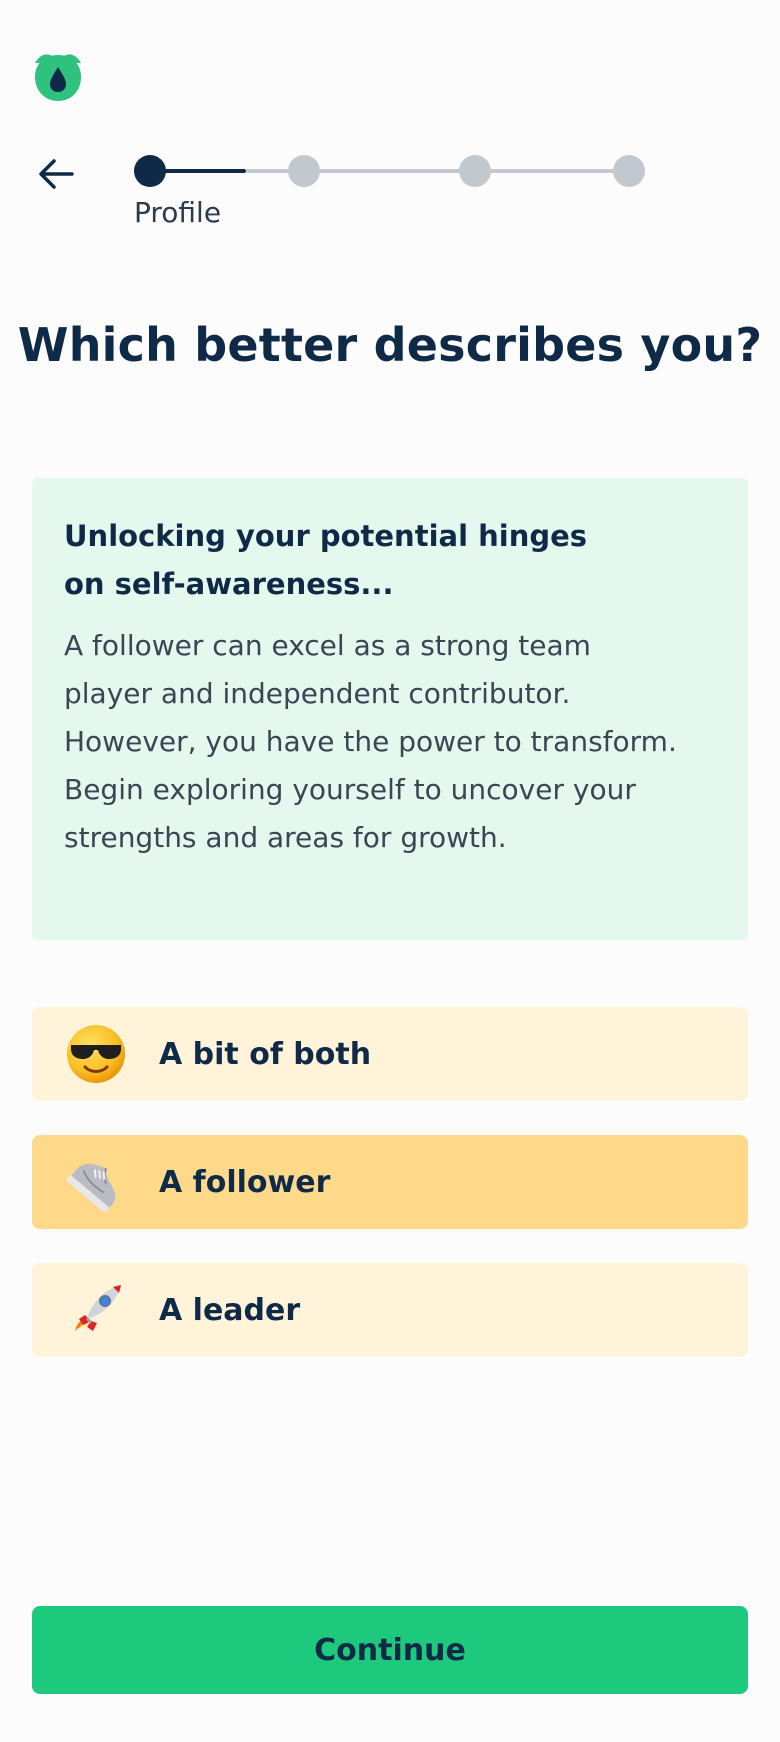  What do you see at coordinates (96, 1054) in the screenshot?
I see `sunglasses-face-icon` at bounding box center [96, 1054].